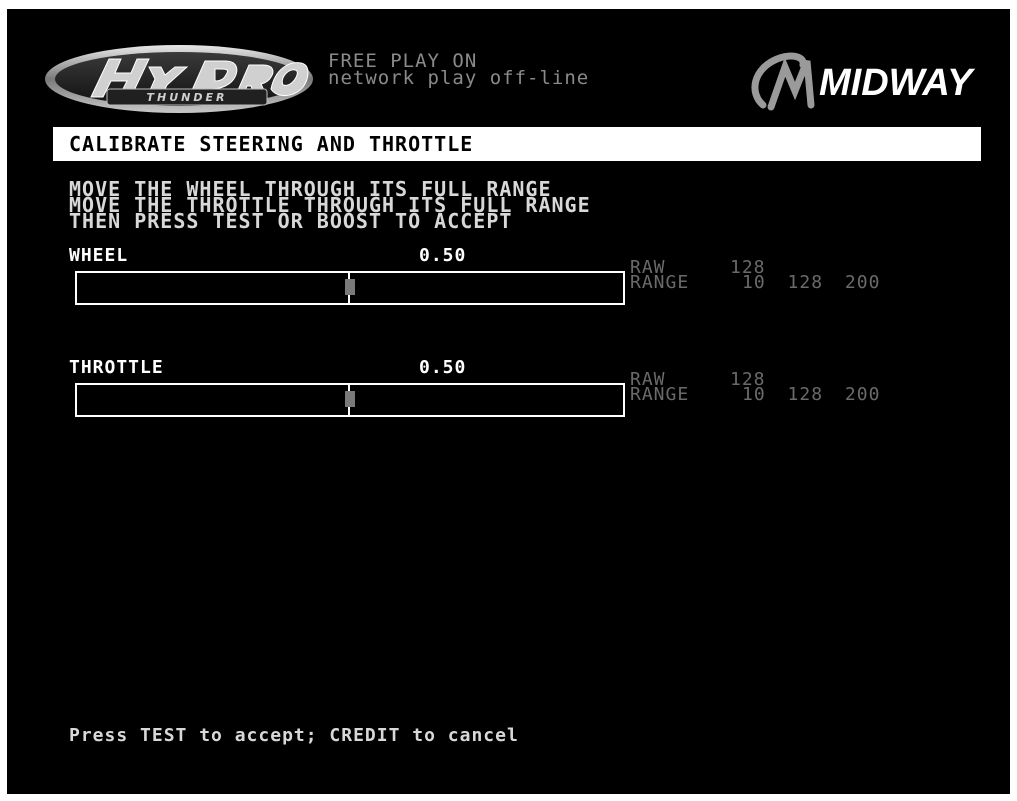  I want to click on throttle-label: THROTTLE, so click(116, 367).